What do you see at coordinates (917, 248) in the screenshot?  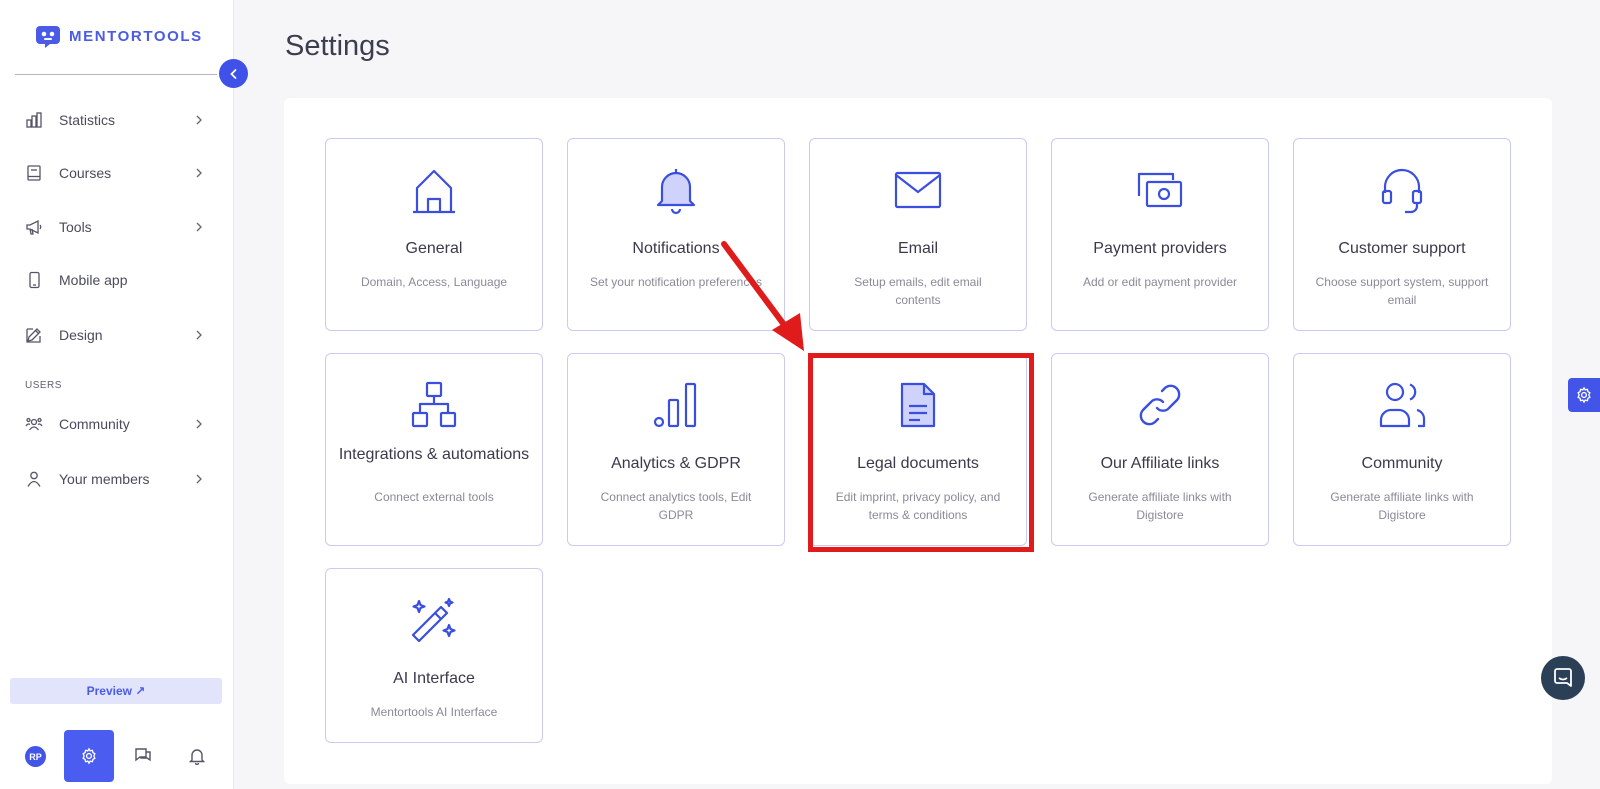 I see `card-title: Email` at bounding box center [917, 248].